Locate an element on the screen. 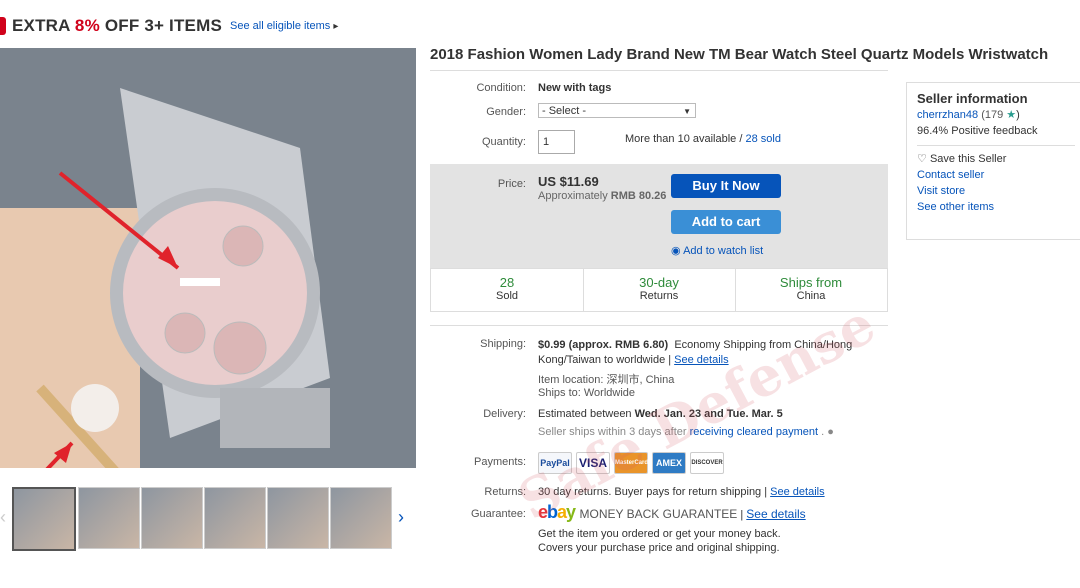 The image size is (1080, 588). money-back-guarantee: ebay MONEY BACK GUARANTEE | See details is located at coordinates (672, 512).